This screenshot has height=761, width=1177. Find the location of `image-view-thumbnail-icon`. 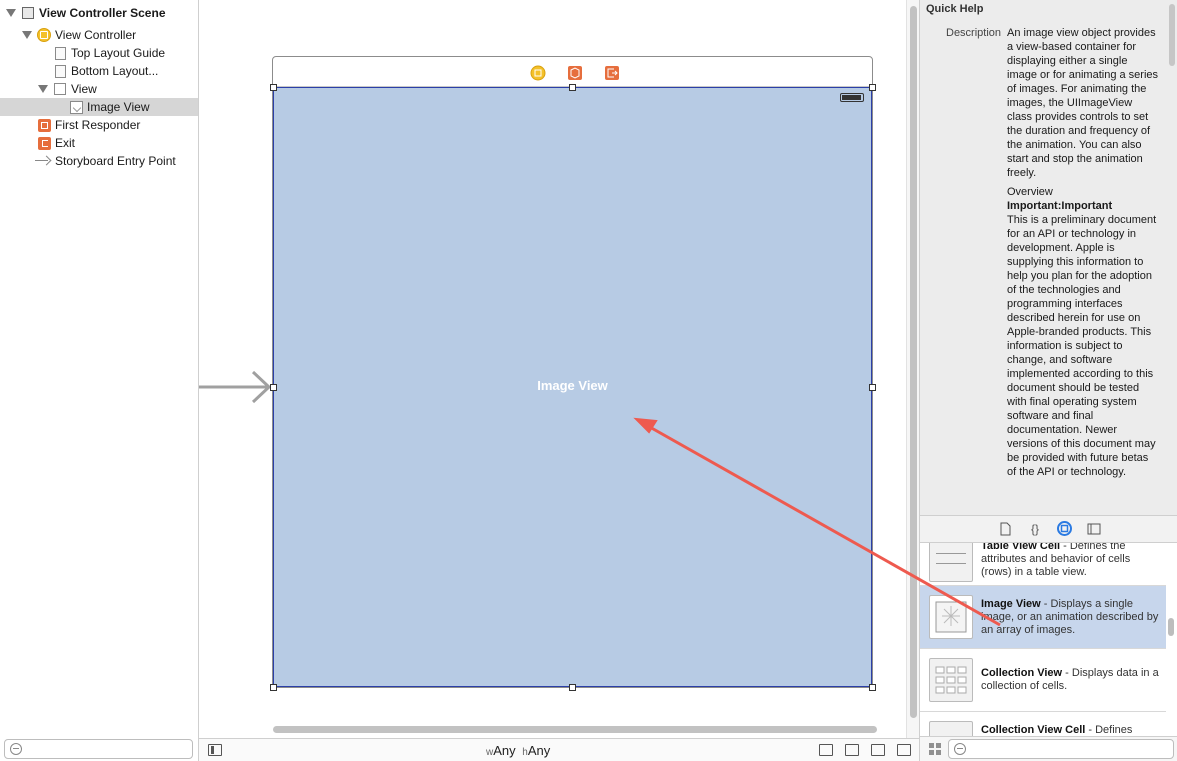

image-view-thumbnail-icon is located at coordinates (951, 617).